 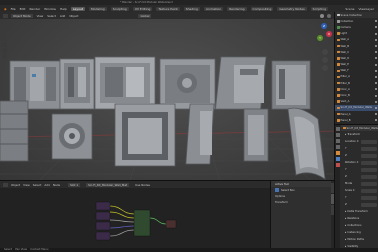 I want to click on door-frame, so click(x=145, y=135).